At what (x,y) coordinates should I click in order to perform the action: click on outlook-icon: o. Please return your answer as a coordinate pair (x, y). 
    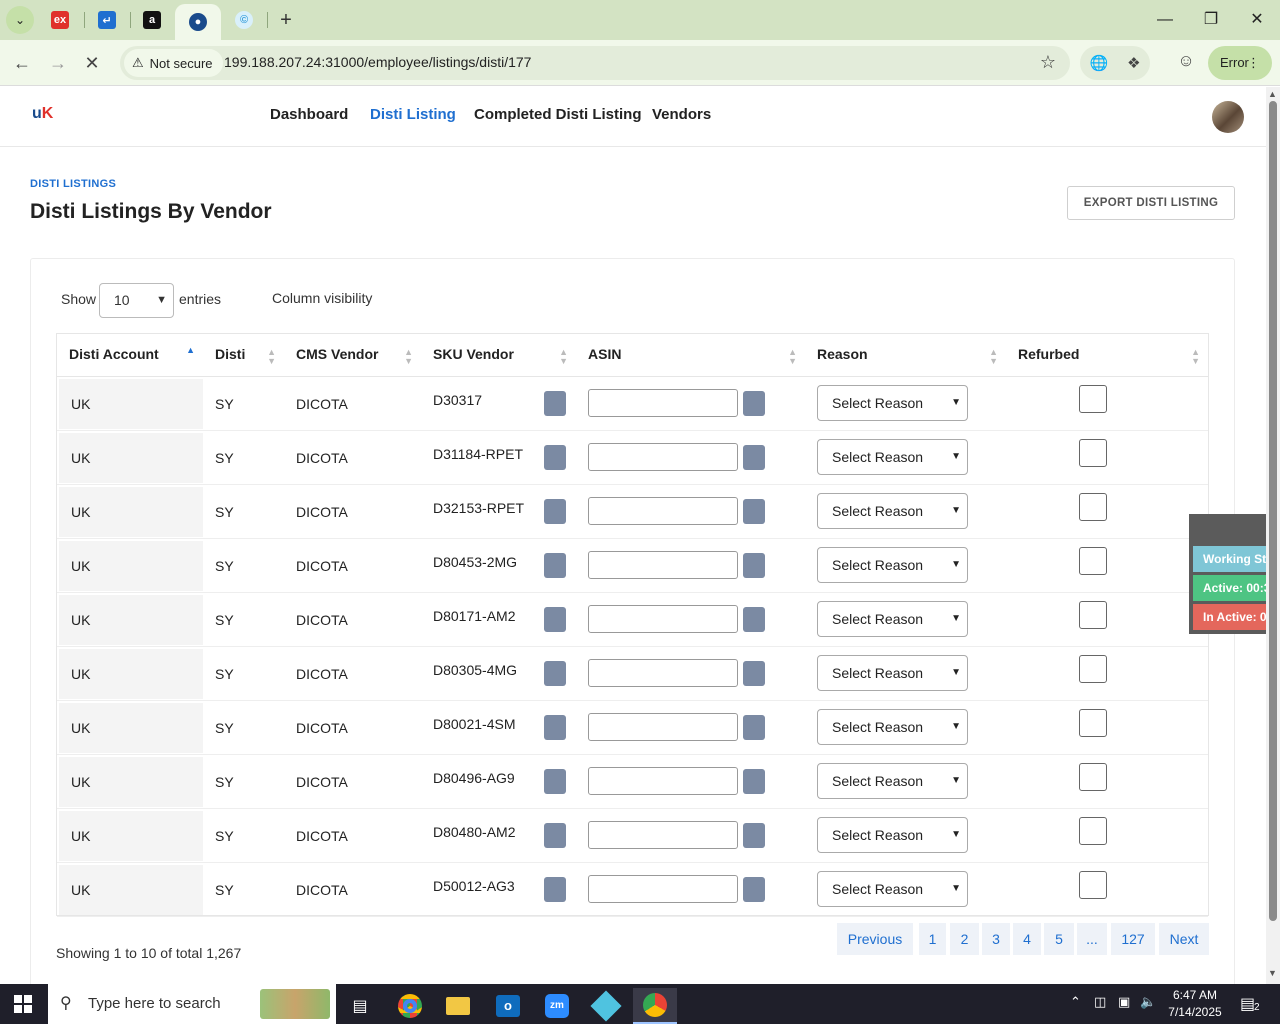
    Looking at the image, I should click on (508, 1006).